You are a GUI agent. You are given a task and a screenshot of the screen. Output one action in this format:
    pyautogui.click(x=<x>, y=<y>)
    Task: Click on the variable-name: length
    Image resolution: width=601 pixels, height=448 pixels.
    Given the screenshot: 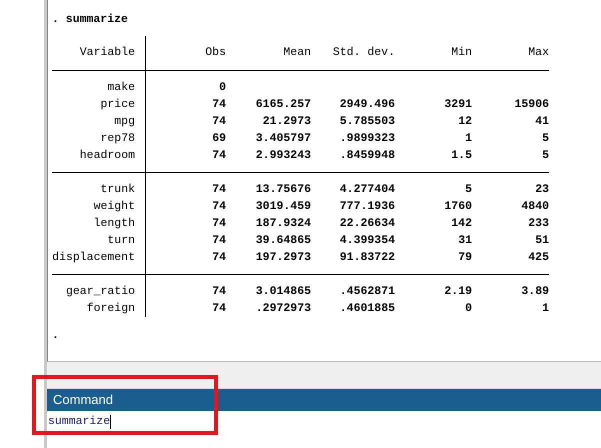 What is the action you would take?
    pyautogui.click(x=114, y=224)
    